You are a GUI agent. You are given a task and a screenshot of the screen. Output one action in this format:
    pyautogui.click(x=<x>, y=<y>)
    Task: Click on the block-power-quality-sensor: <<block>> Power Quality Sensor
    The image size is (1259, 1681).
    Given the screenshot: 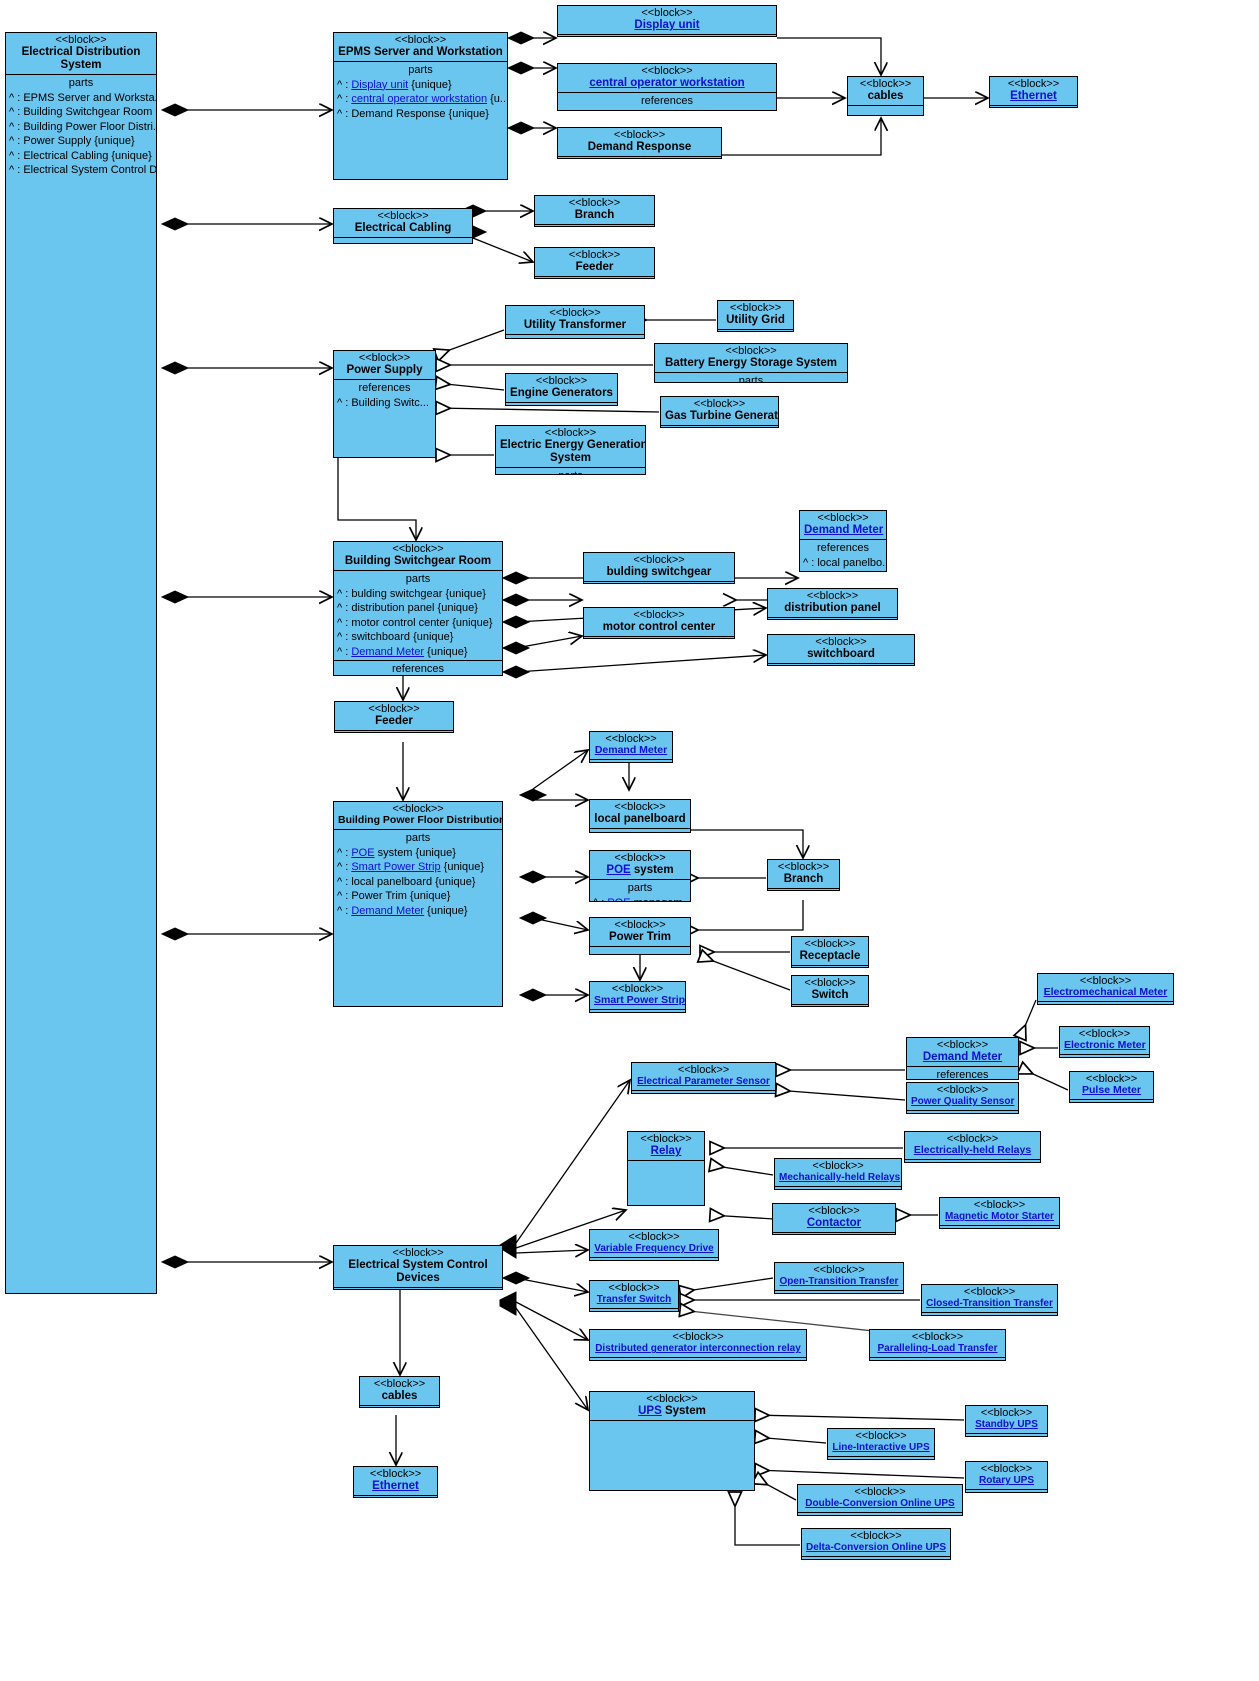 What is the action you would take?
    pyautogui.click(x=962, y=1098)
    